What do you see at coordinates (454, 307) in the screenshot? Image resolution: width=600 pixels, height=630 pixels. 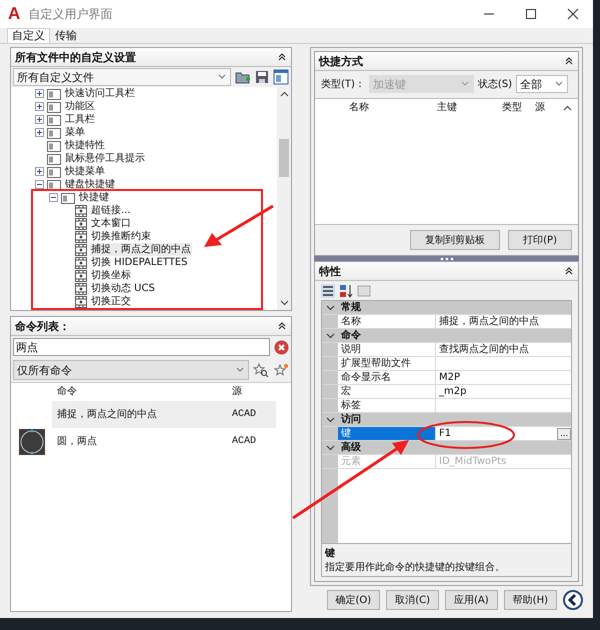 I see `category-heading: 常规` at bounding box center [454, 307].